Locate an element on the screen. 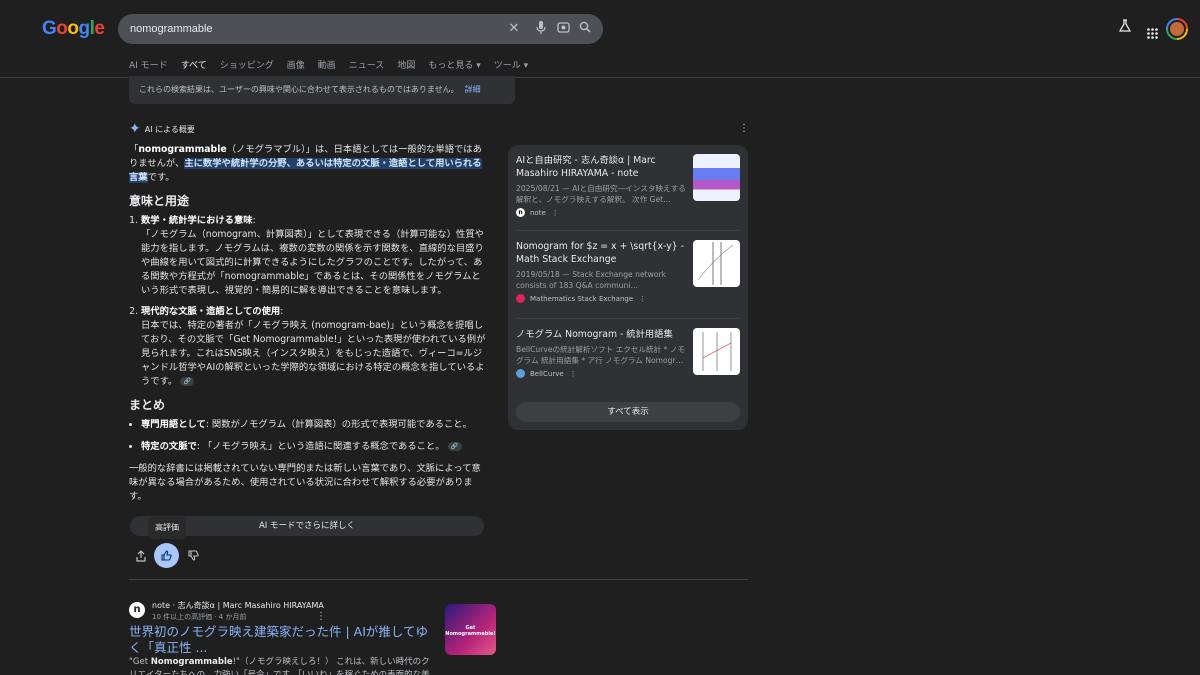  item2-title: 現代的な文脈・造語としての使用 is located at coordinates (211, 311).